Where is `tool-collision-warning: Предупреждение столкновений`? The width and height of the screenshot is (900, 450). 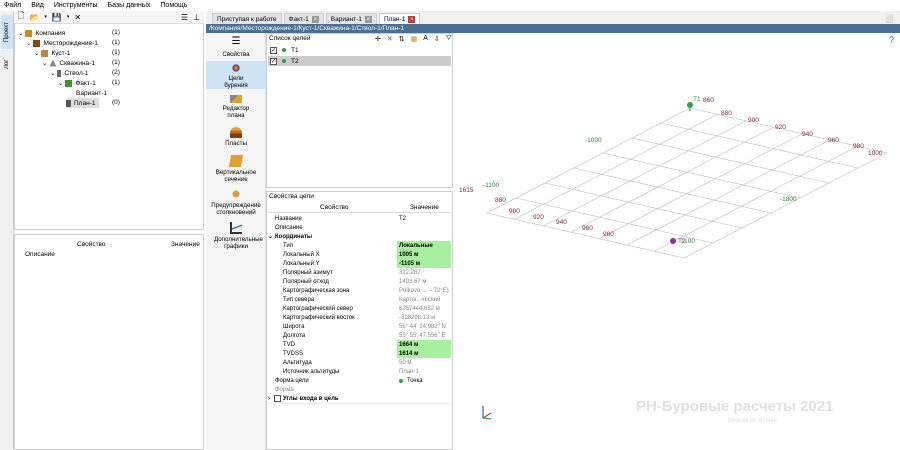
tool-collision-warning: Предупреждение столкновений is located at coordinates (236, 201).